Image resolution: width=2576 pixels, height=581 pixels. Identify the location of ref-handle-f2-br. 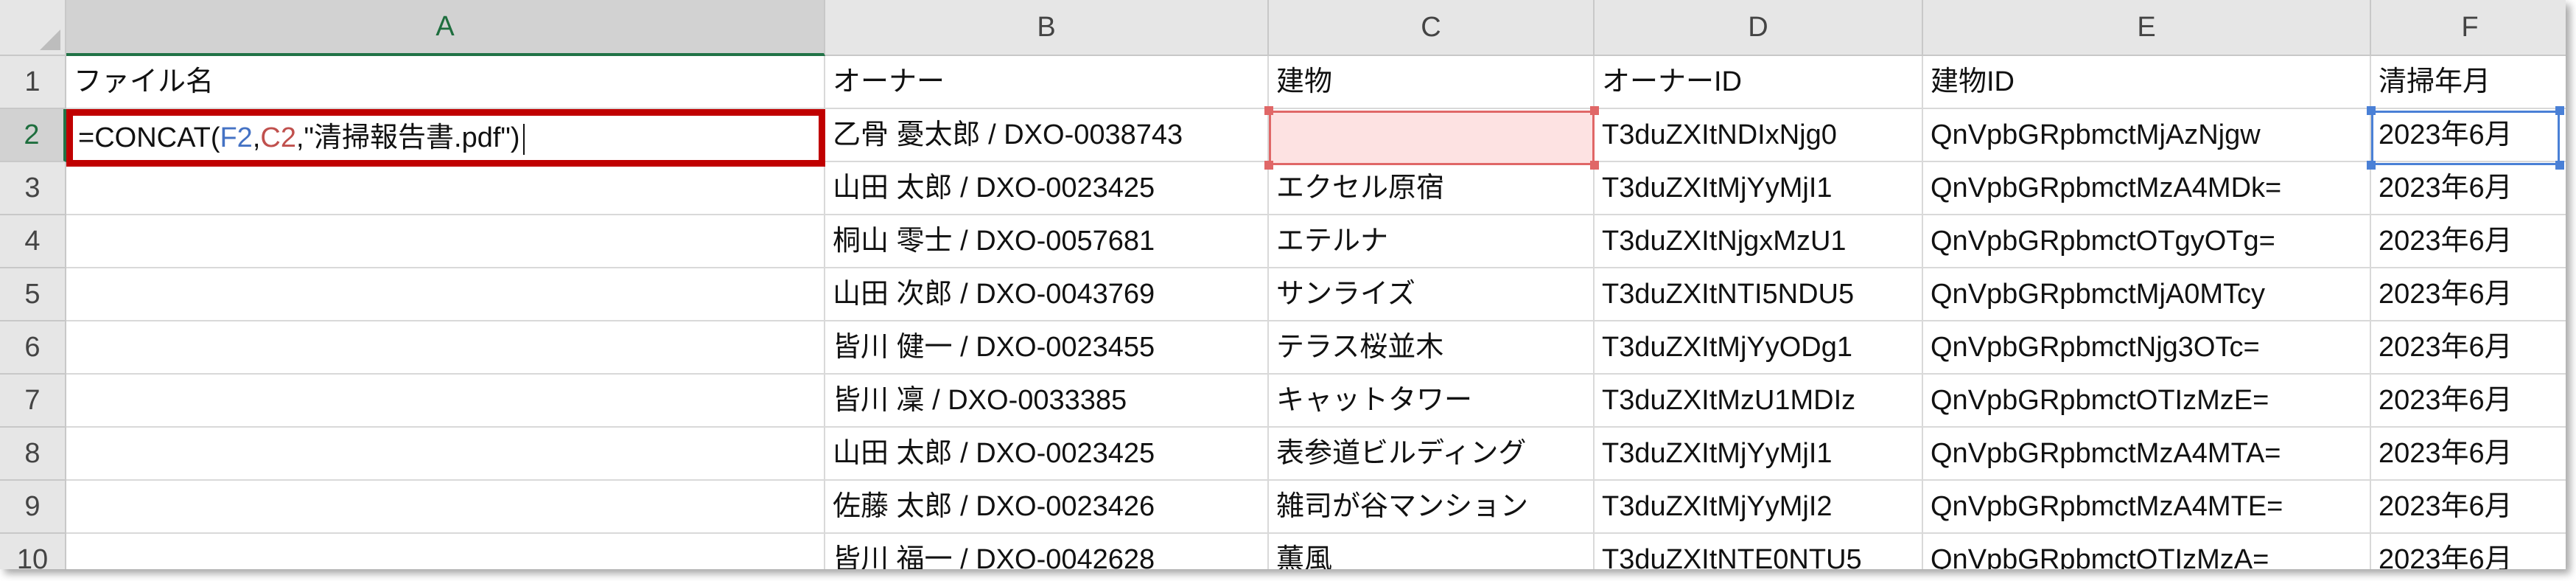
(2559, 165).